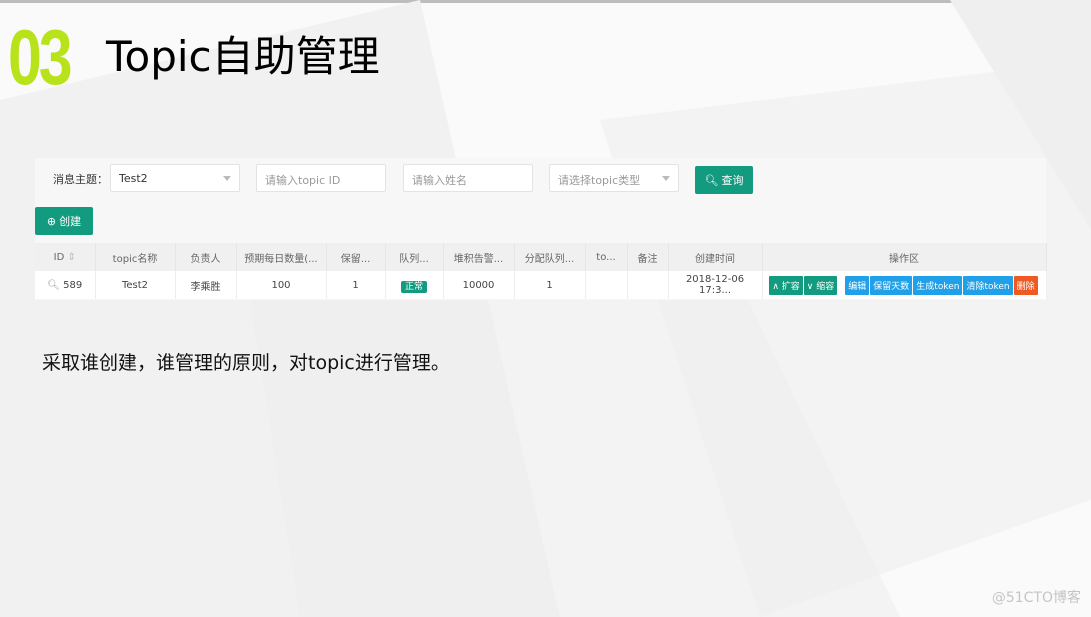 The height and width of the screenshot is (617, 1091). I want to click on cell-to, so click(606, 285).